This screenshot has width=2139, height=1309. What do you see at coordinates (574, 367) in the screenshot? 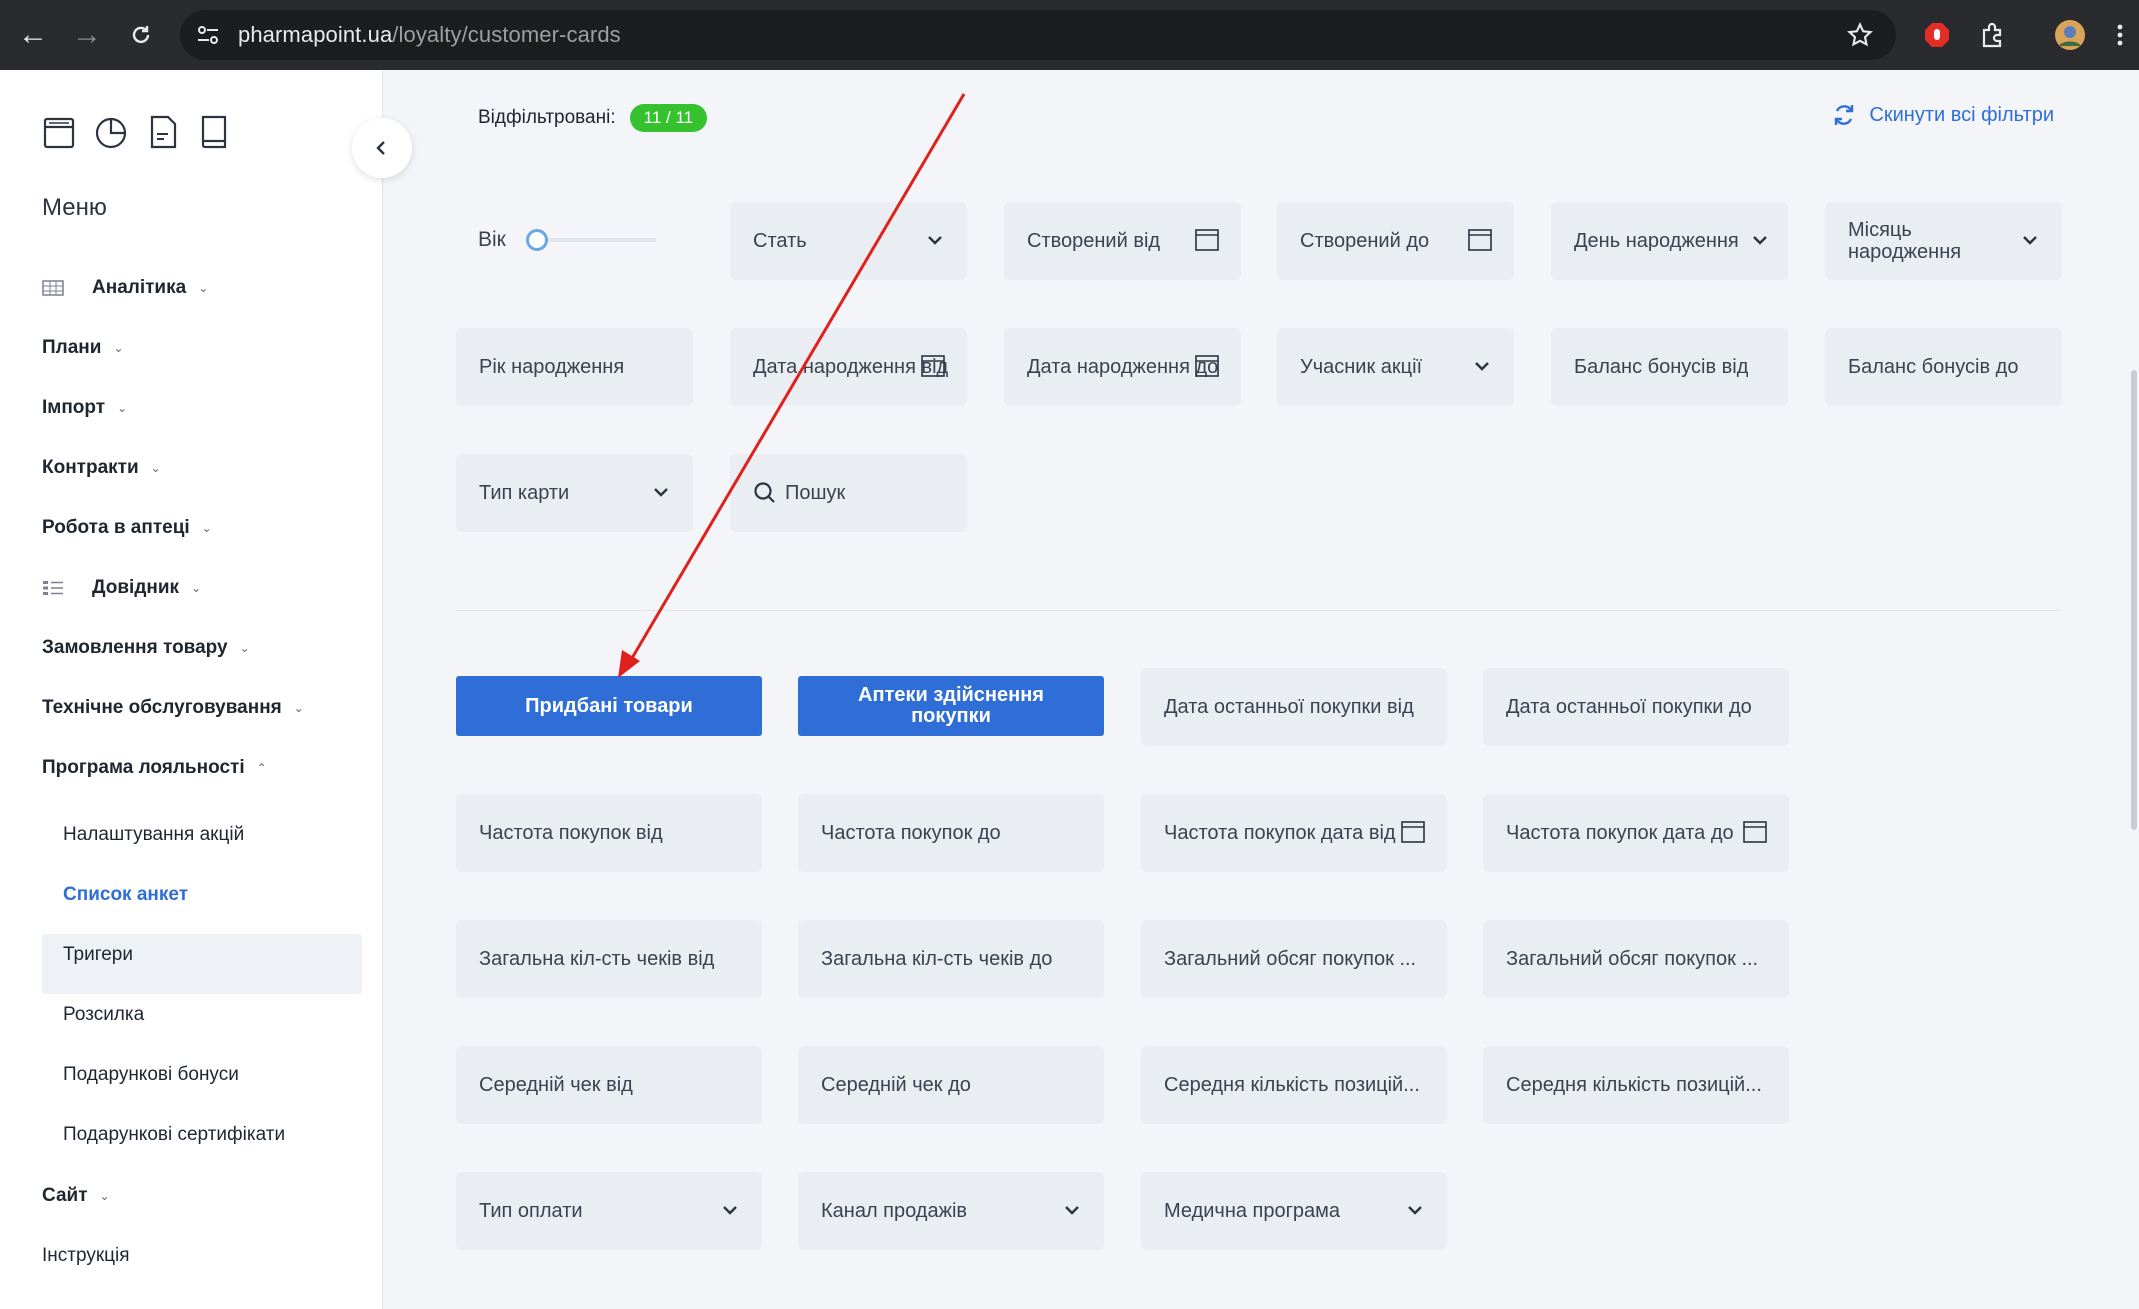
I see `birth-year-input: Рік народження` at bounding box center [574, 367].